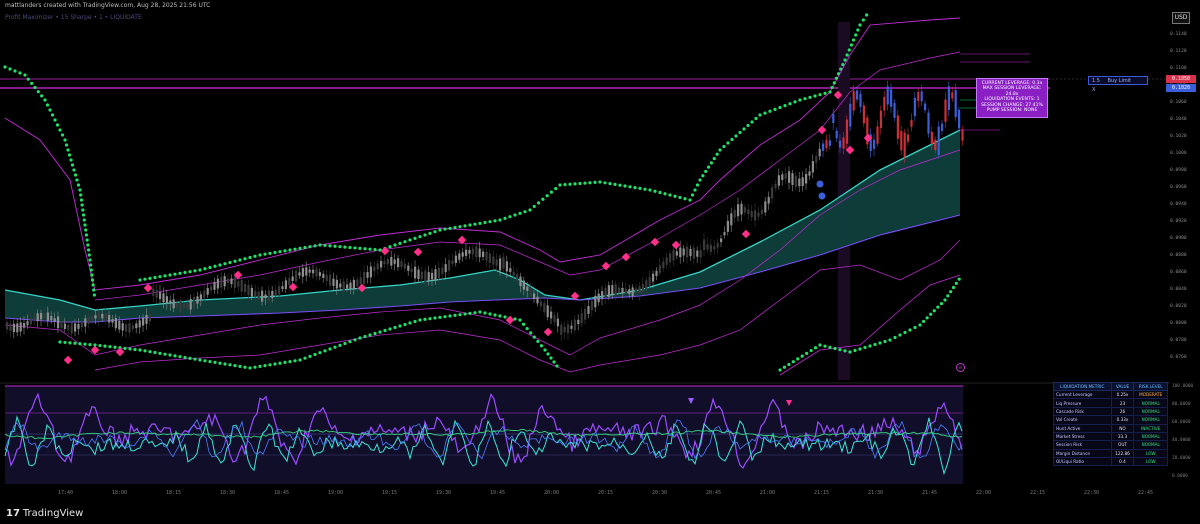  I want to click on session-line: MAX SESSION LEVERAGE: 24.8x, so click(1012, 91).